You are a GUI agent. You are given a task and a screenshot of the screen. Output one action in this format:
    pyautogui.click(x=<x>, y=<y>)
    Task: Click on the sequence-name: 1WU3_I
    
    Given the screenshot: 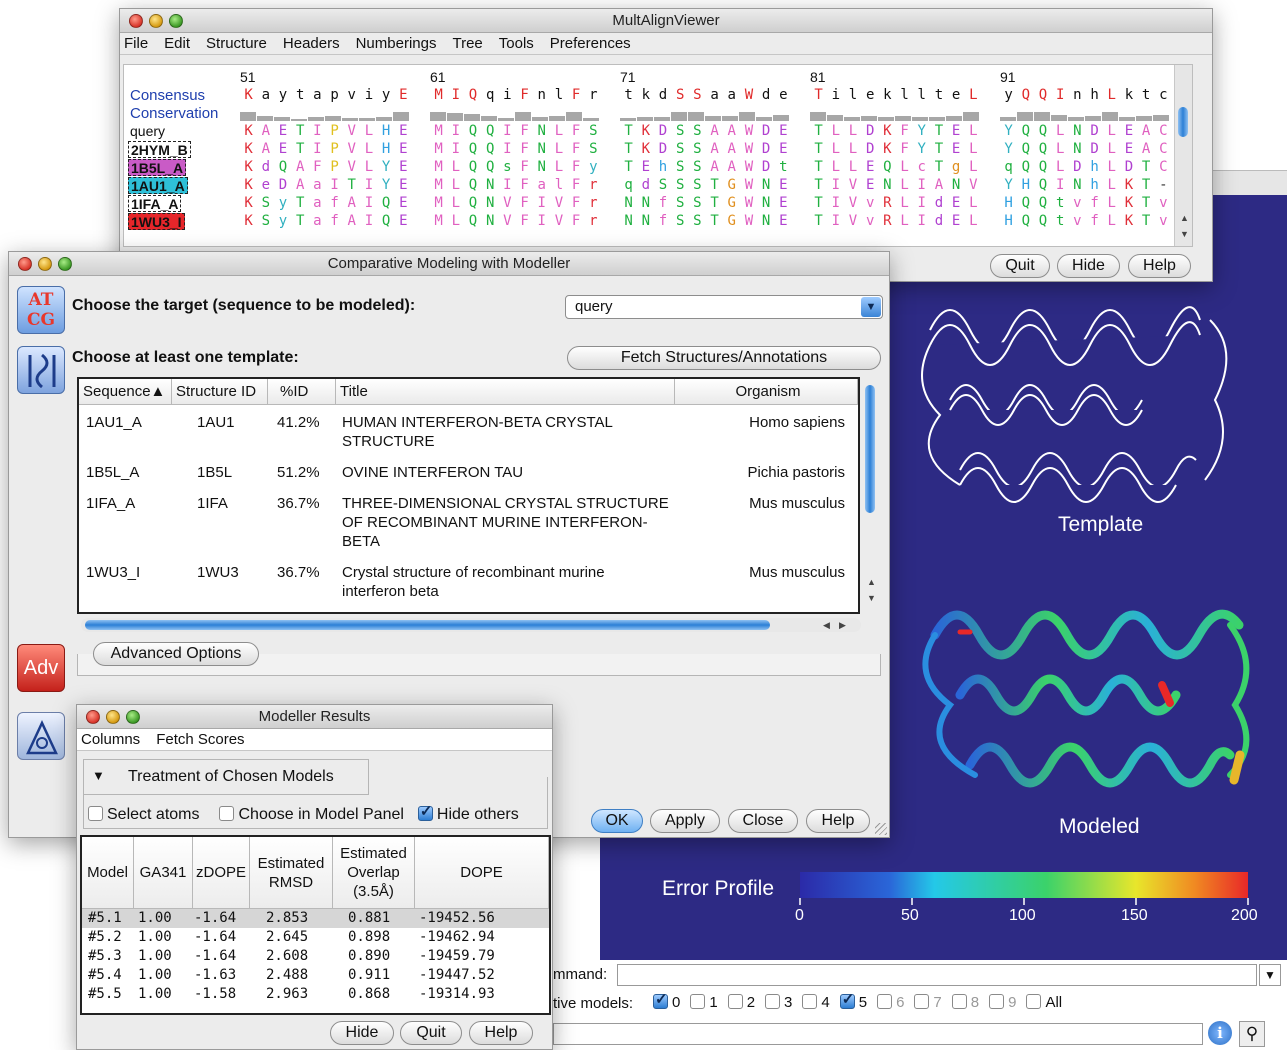 What is the action you would take?
    pyautogui.click(x=156, y=221)
    